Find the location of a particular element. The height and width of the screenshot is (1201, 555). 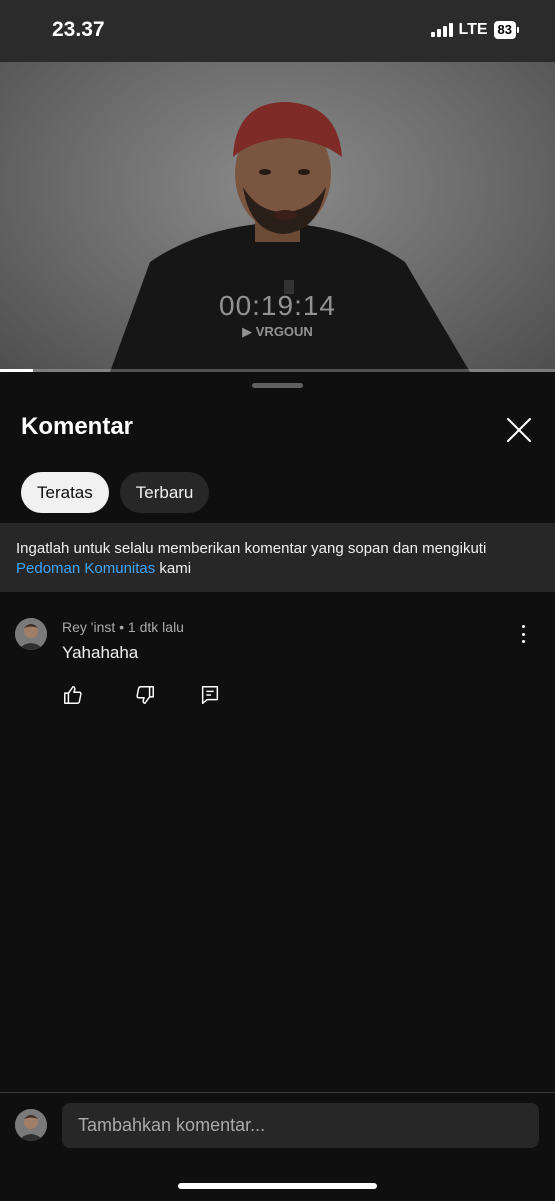

status-indicators: LTE 83 is located at coordinates (474, 30).